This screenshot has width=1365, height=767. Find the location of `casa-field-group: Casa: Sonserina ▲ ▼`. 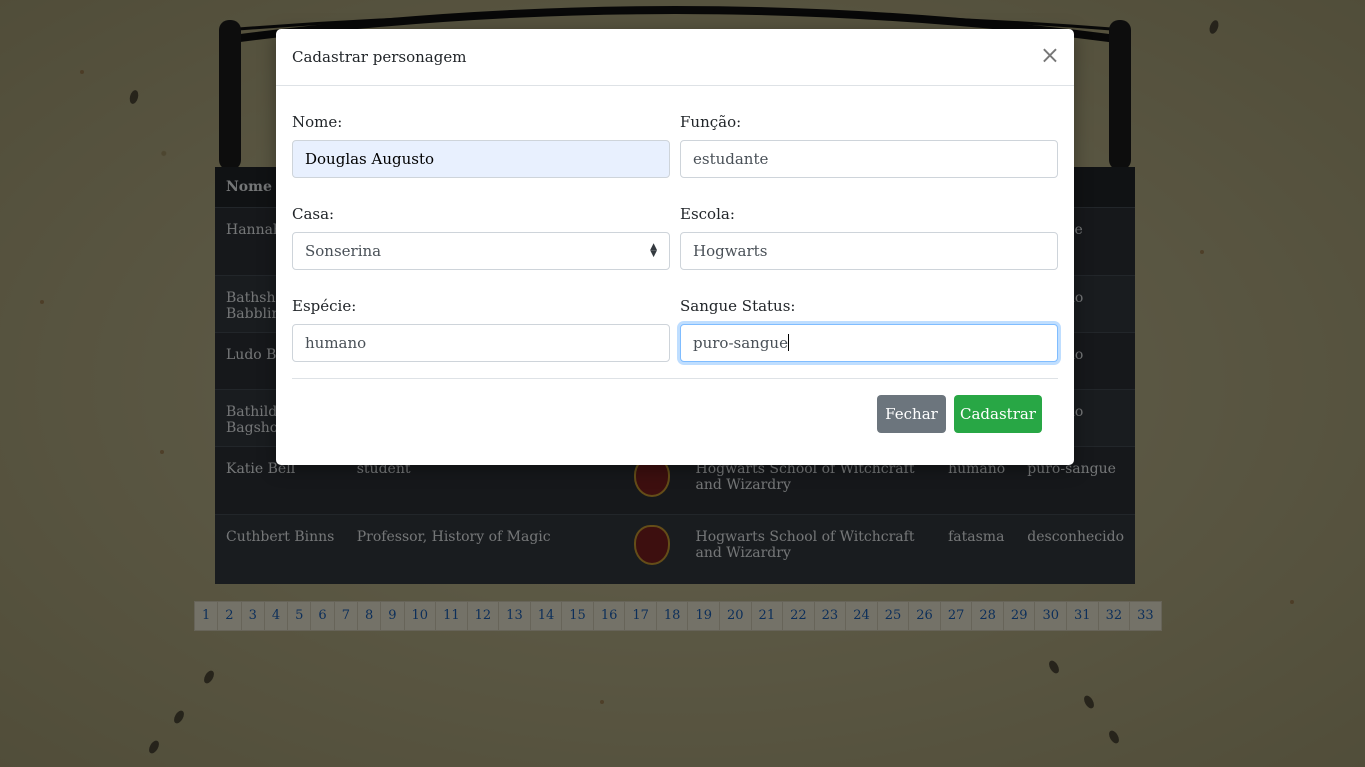

casa-field-group: Casa: Sonserina ▲ ▼ is located at coordinates (481, 237).